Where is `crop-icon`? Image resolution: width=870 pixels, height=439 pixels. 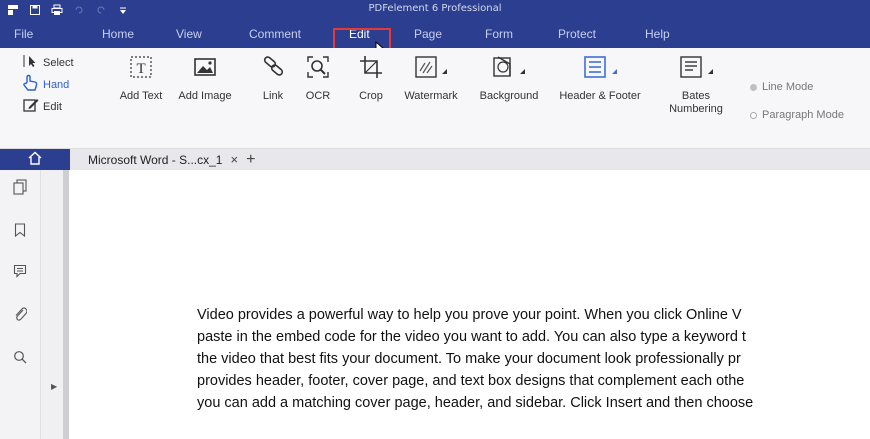 crop-icon is located at coordinates (371, 69).